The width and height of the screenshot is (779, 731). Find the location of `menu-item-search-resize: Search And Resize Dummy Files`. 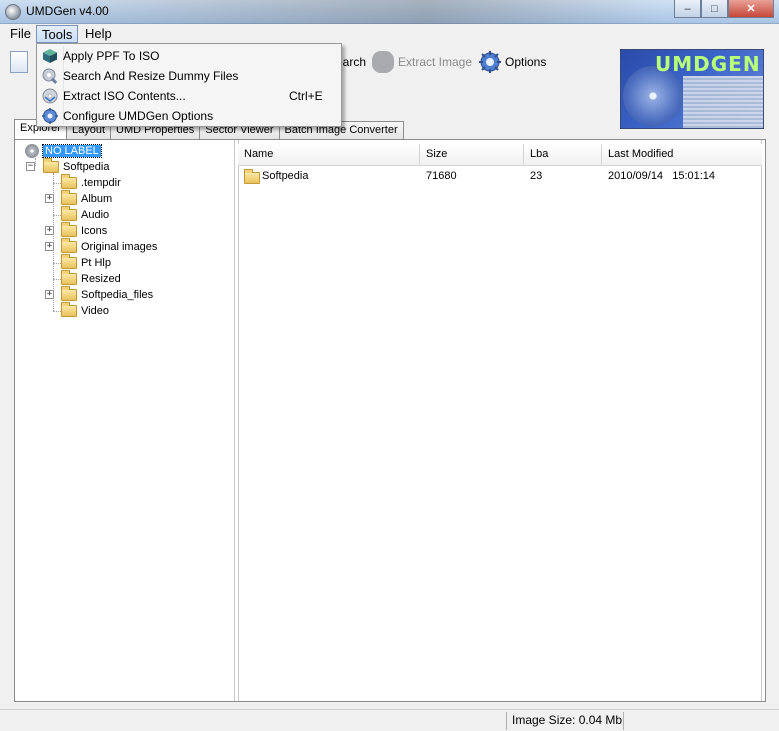

menu-item-search-resize: Search And Resize Dummy Files is located at coordinates (189, 76).